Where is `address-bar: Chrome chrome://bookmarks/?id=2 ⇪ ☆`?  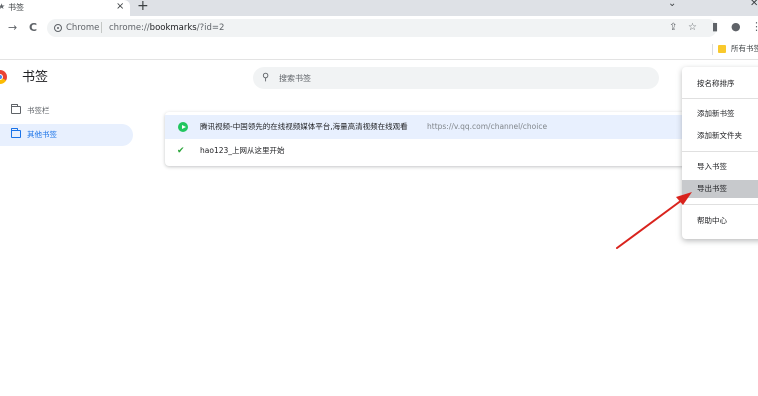
address-bar: Chrome chrome://bookmarks/?id=2 ⇪ ☆ is located at coordinates (382, 28).